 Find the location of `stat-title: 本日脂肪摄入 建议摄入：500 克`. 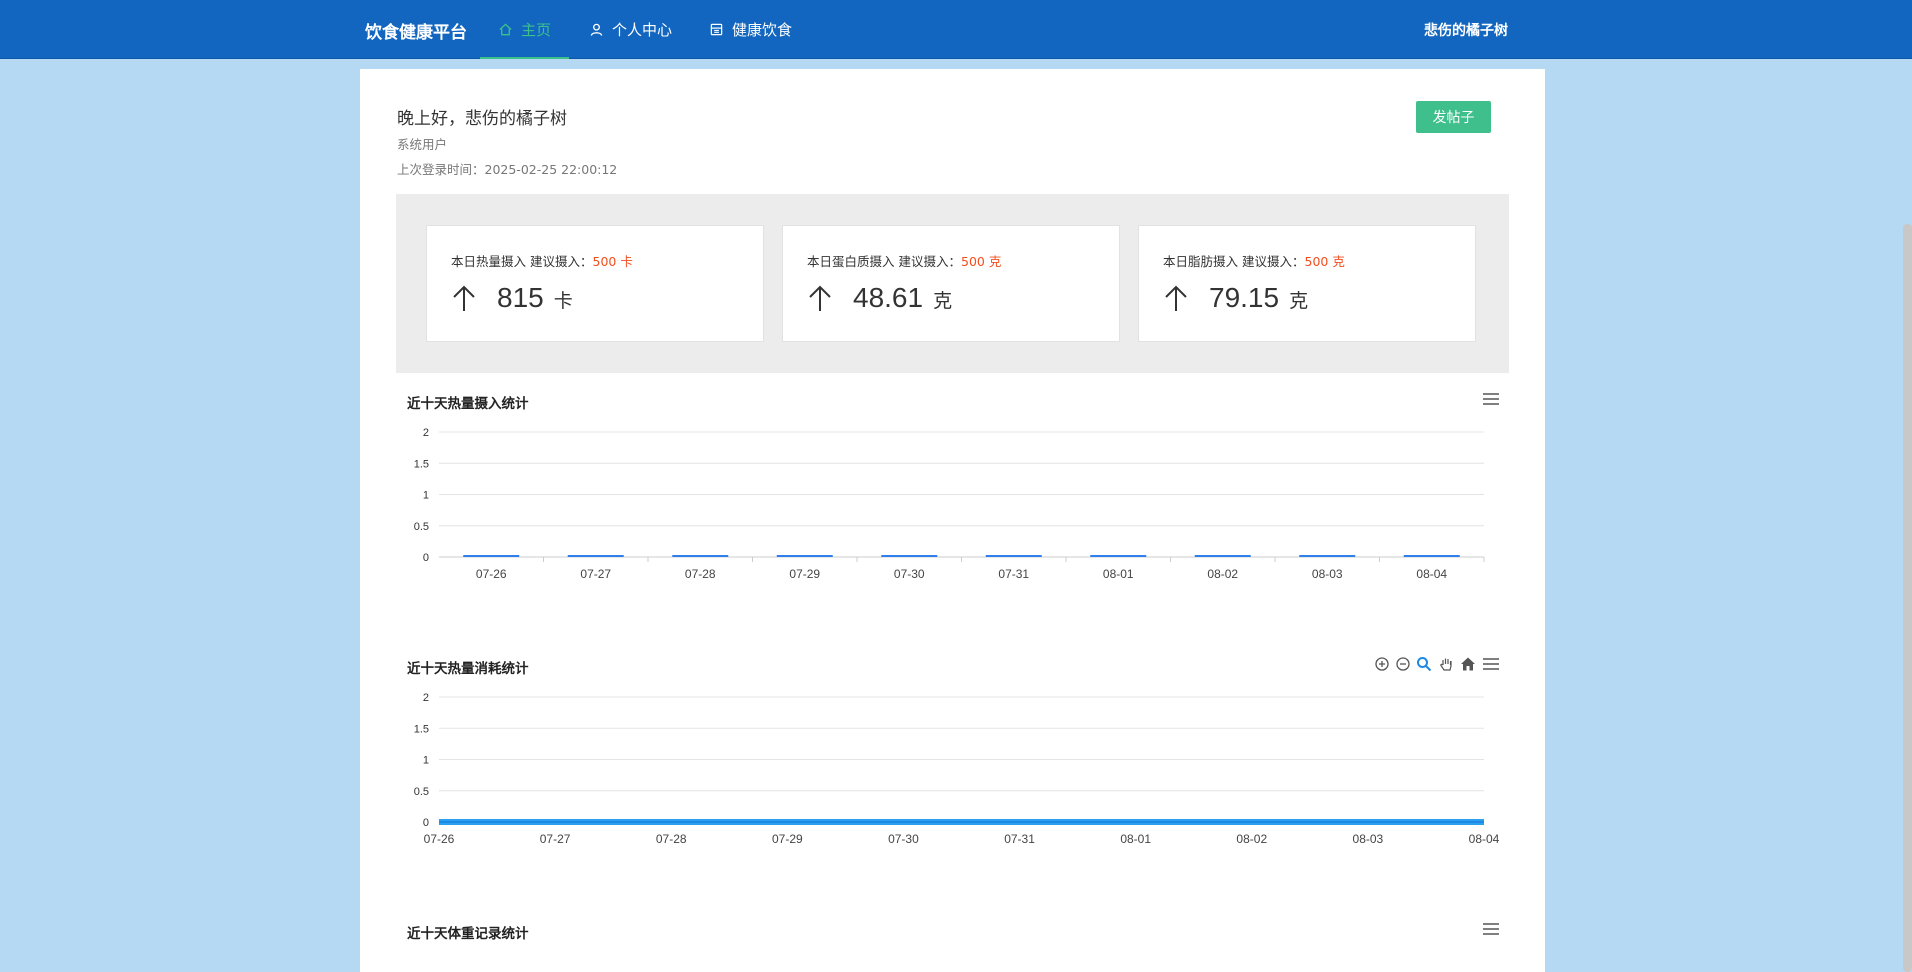

stat-title: 本日脂肪摄入 建议摄入：500 克 is located at coordinates (1254, 261).